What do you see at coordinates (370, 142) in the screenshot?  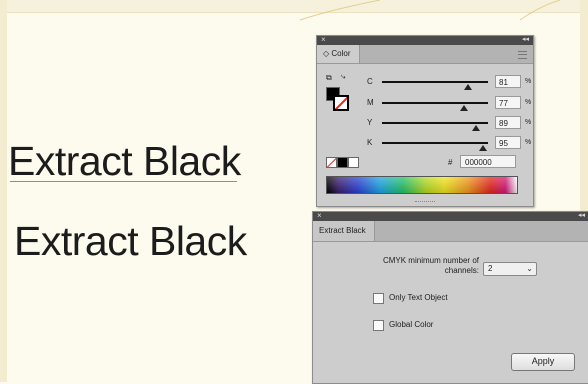 I see `channel-label: K` at bounding box center [370, 142].